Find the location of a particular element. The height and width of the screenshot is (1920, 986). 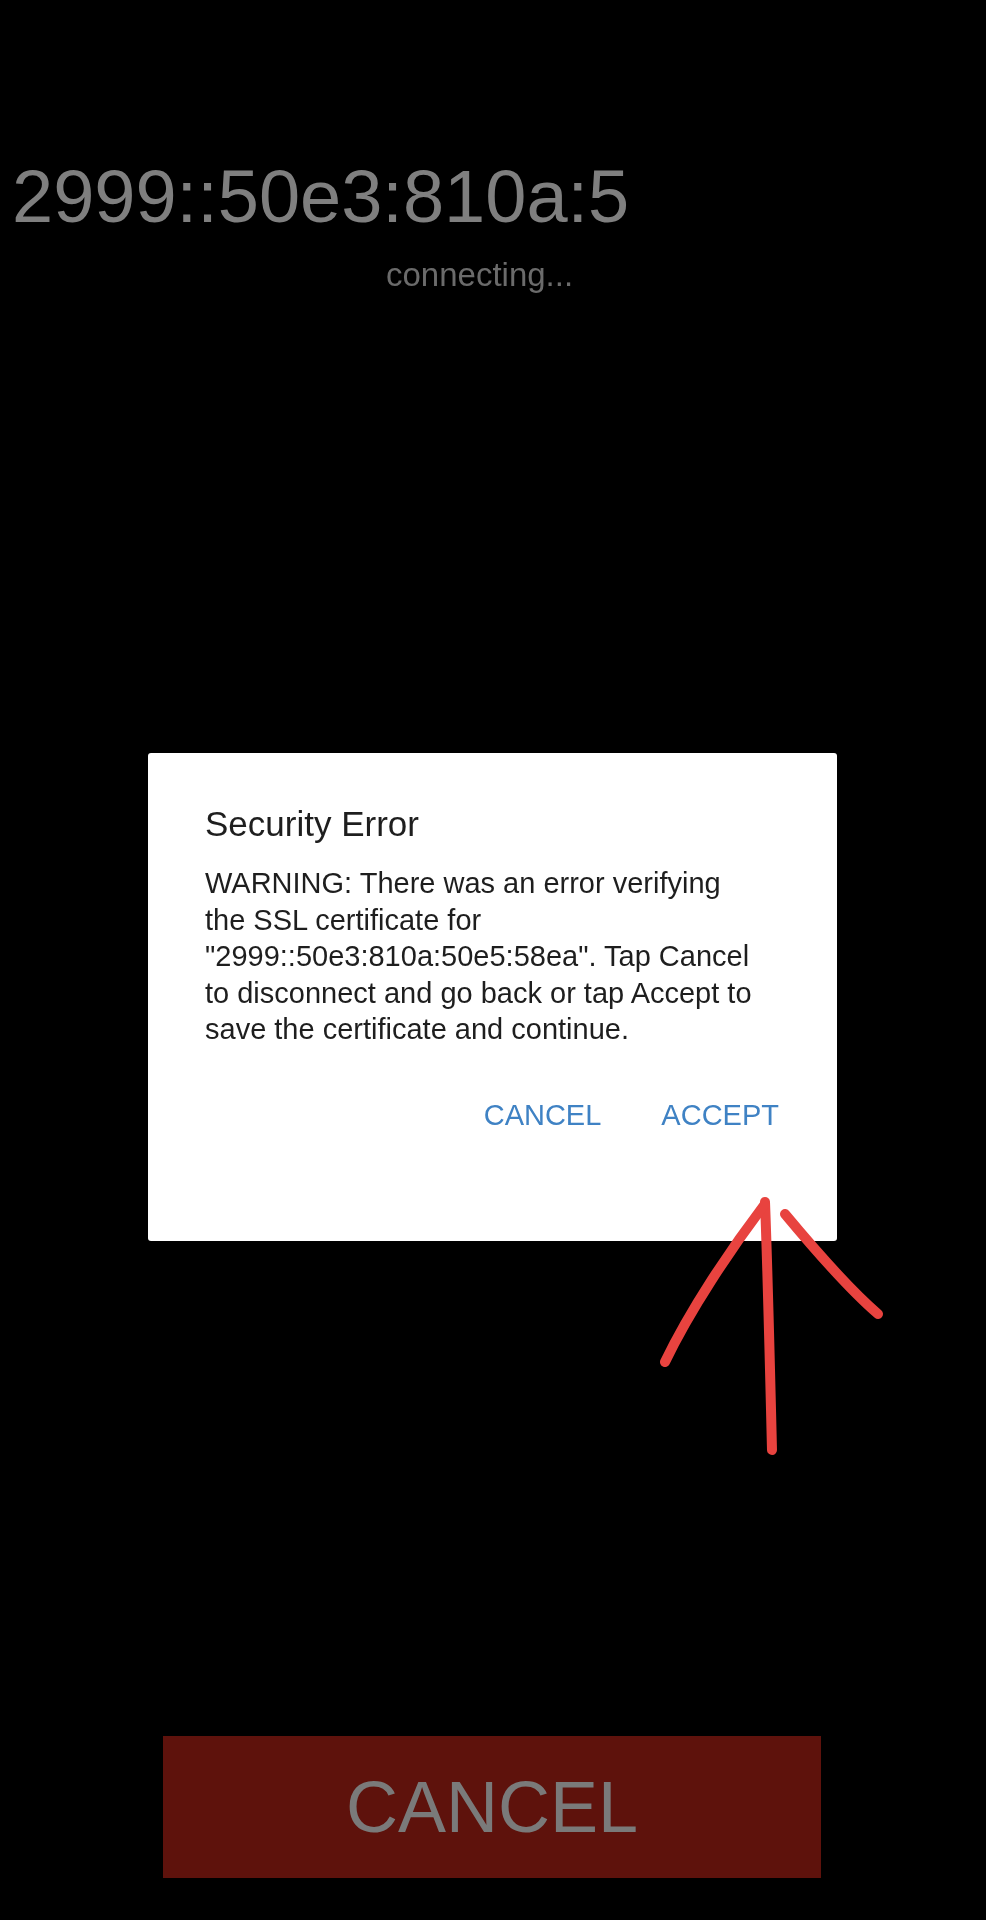

host-address: 2999::50e3:810a:5 is located at coordinates (321, 197).